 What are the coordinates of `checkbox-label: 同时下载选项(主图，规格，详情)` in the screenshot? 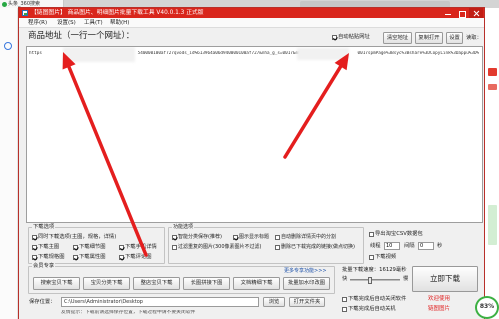 It's located at (77, 237).